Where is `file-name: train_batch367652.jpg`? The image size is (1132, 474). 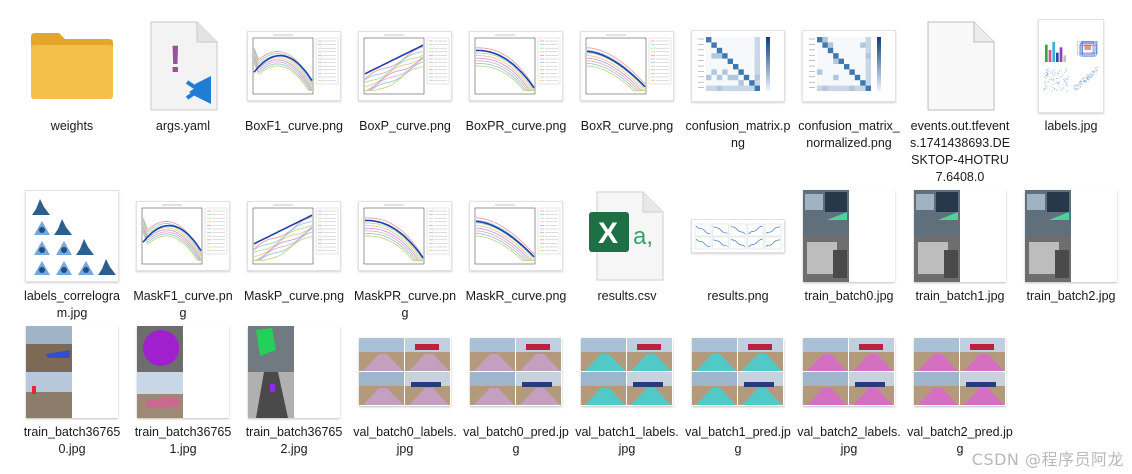
file-name: train_batch367652.jpg is located at coordinates (294, 441).